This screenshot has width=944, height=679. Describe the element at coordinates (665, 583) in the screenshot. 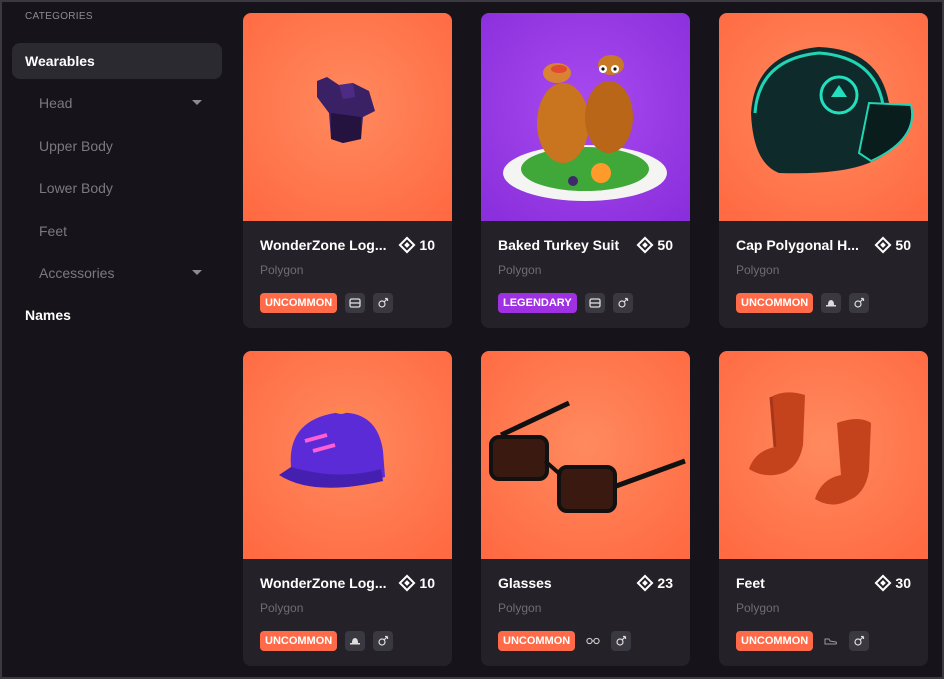

I see `price-value: 23` at that location.